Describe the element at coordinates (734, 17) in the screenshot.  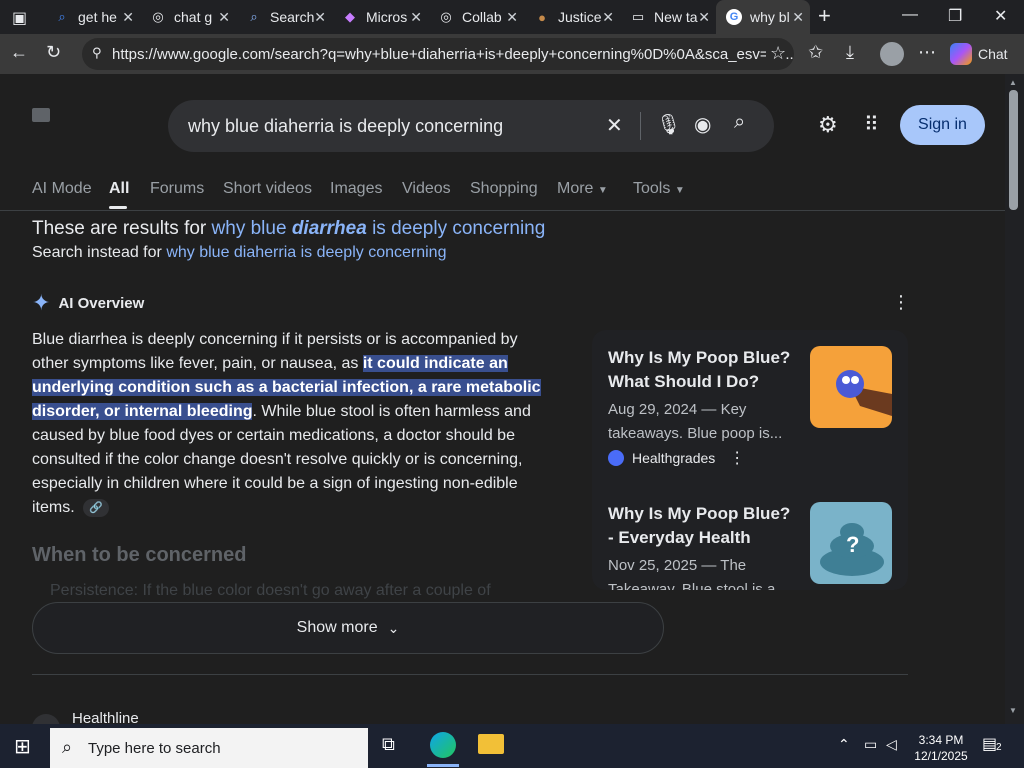
I see `google-icon: G` at that location.